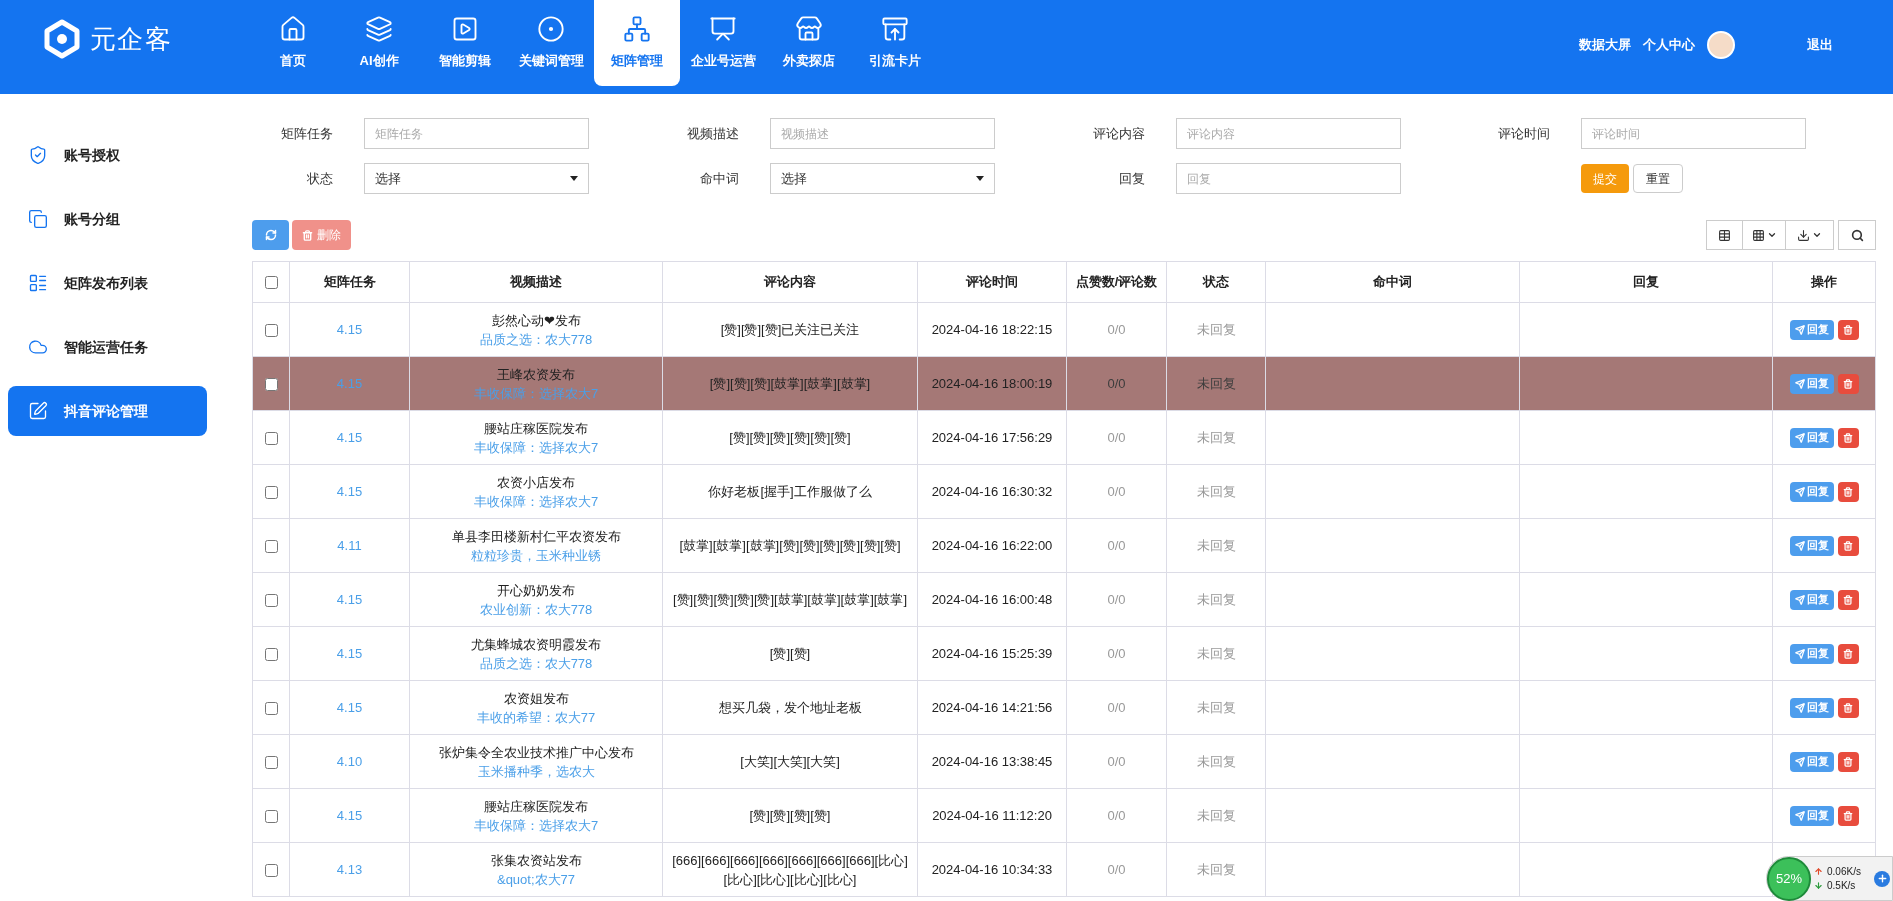 Image resolution: width=1893 pixels, height=901 pixels. I want to click on time-cell: 2024-04-16 16:30:32, so click(992, 491).